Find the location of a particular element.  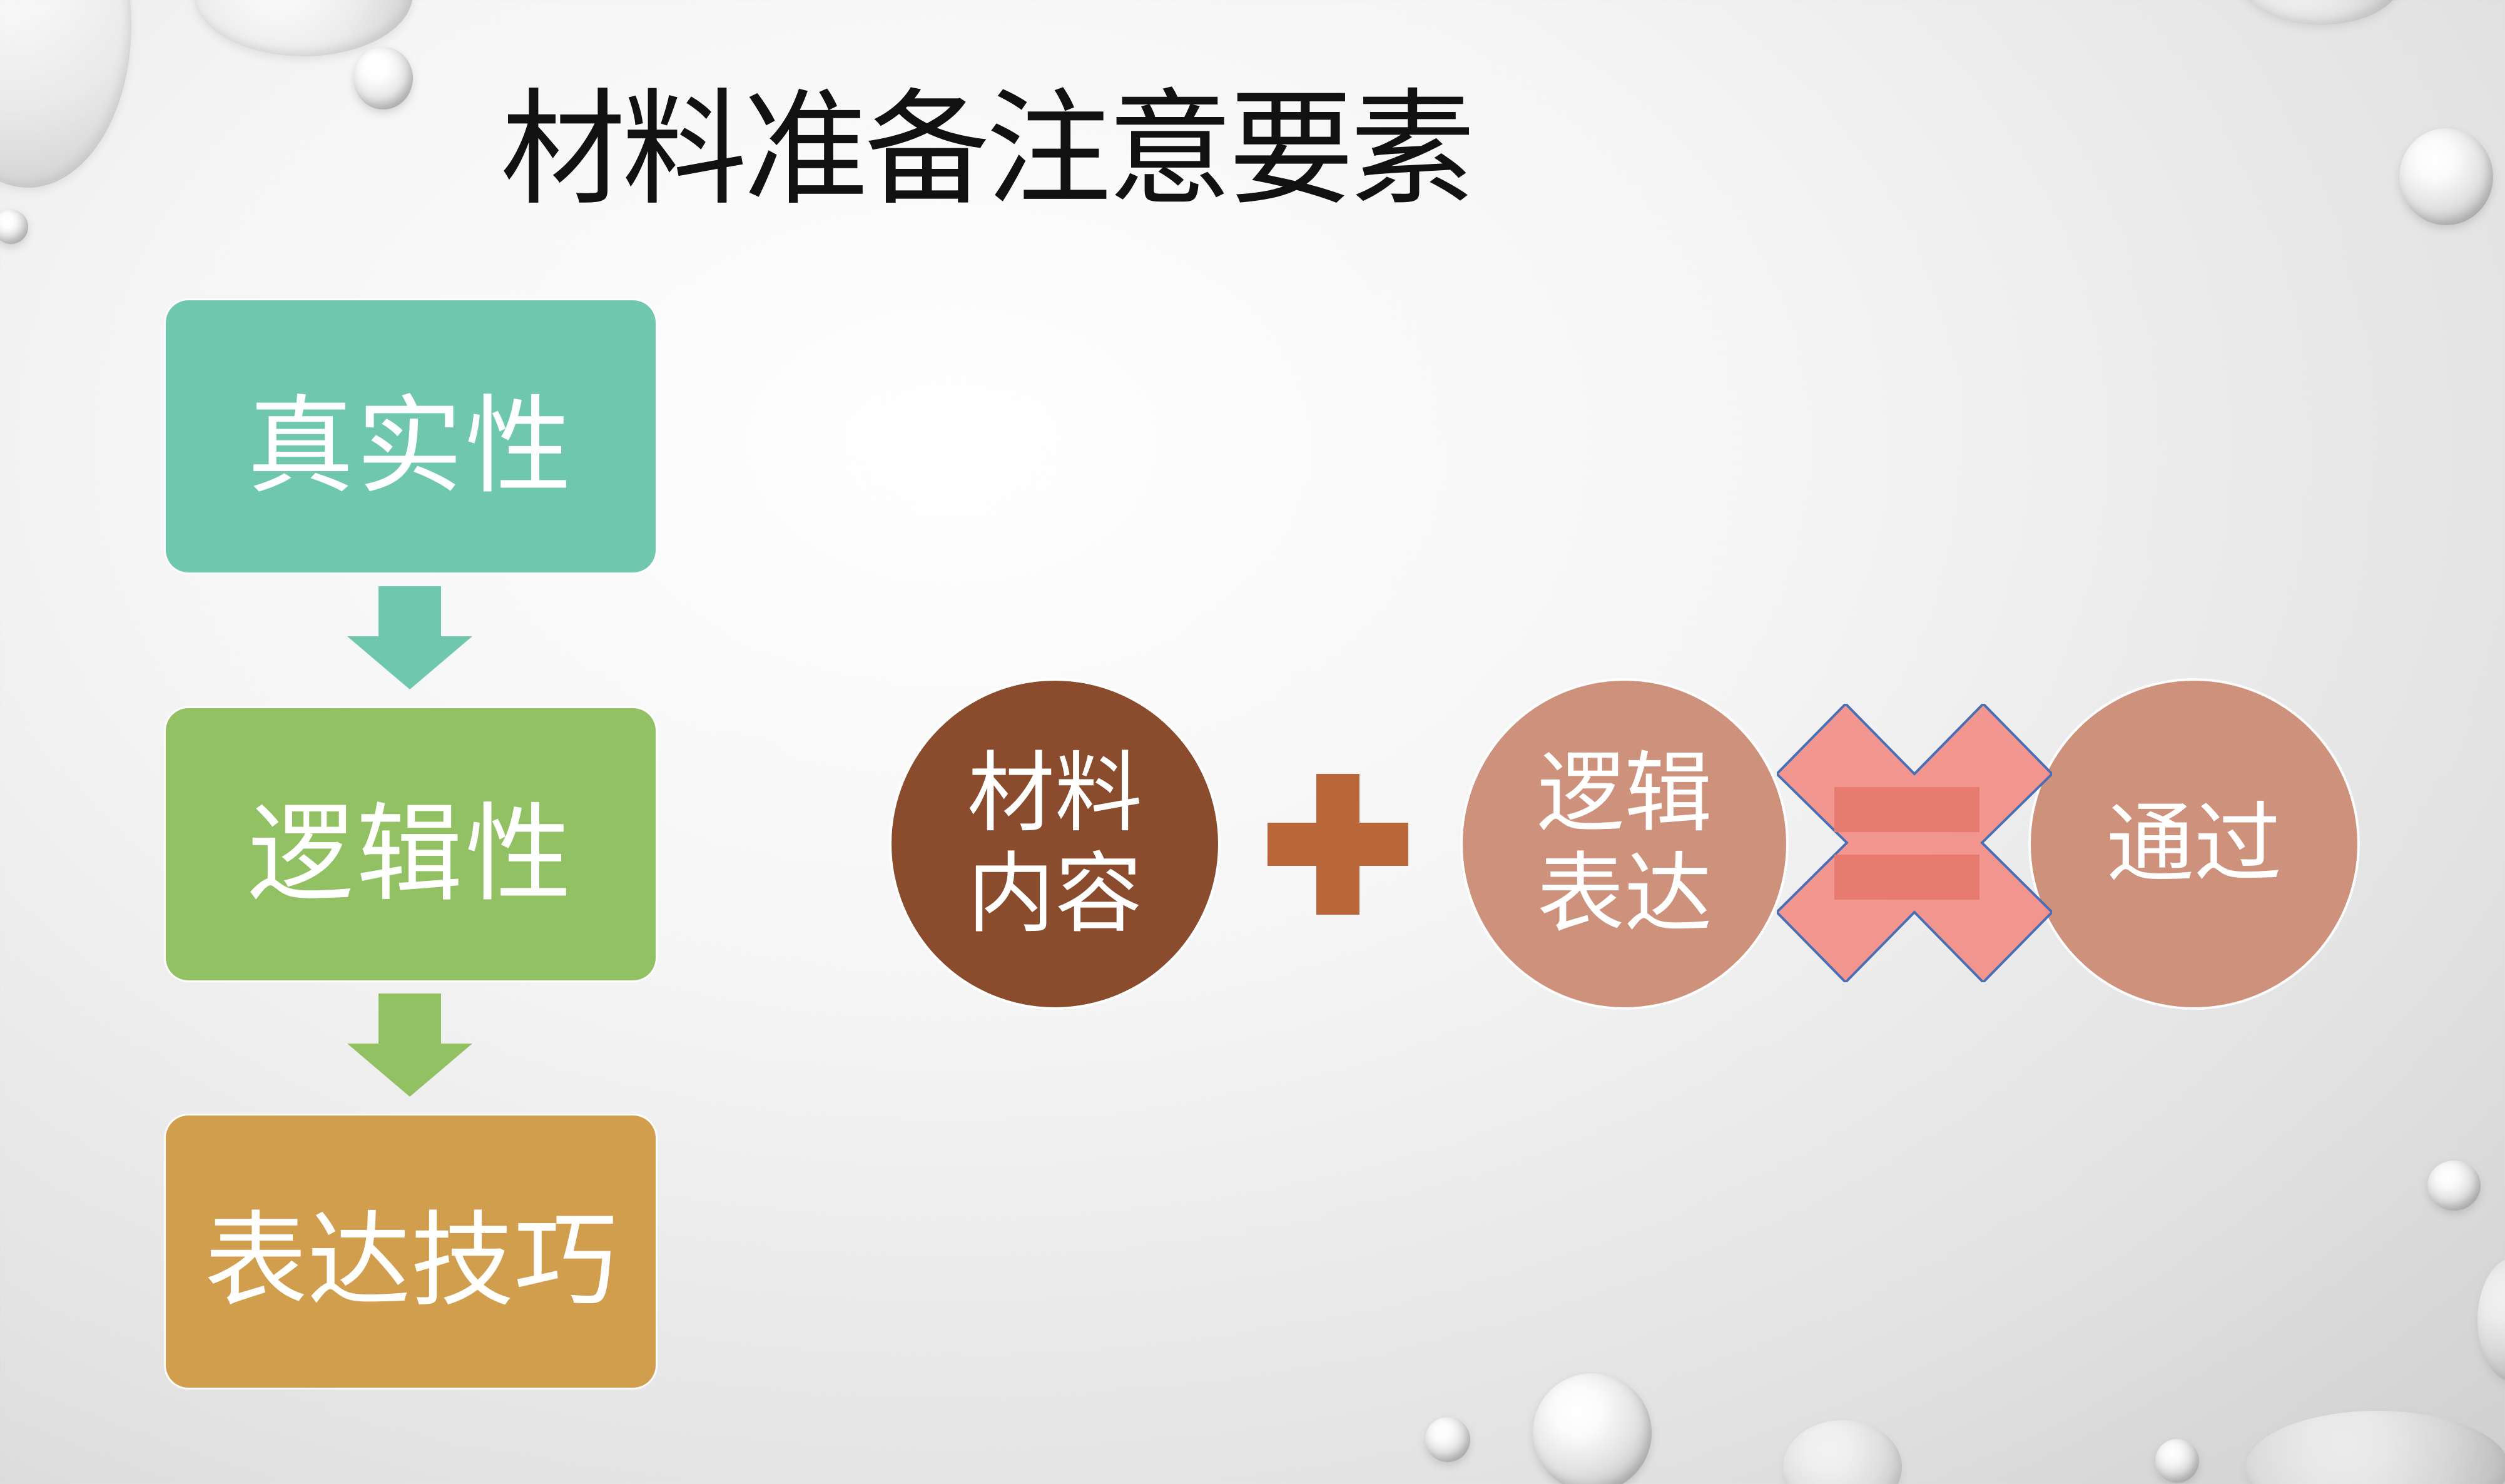

pass-label: 通过 is located at coordinates (2194, 844).